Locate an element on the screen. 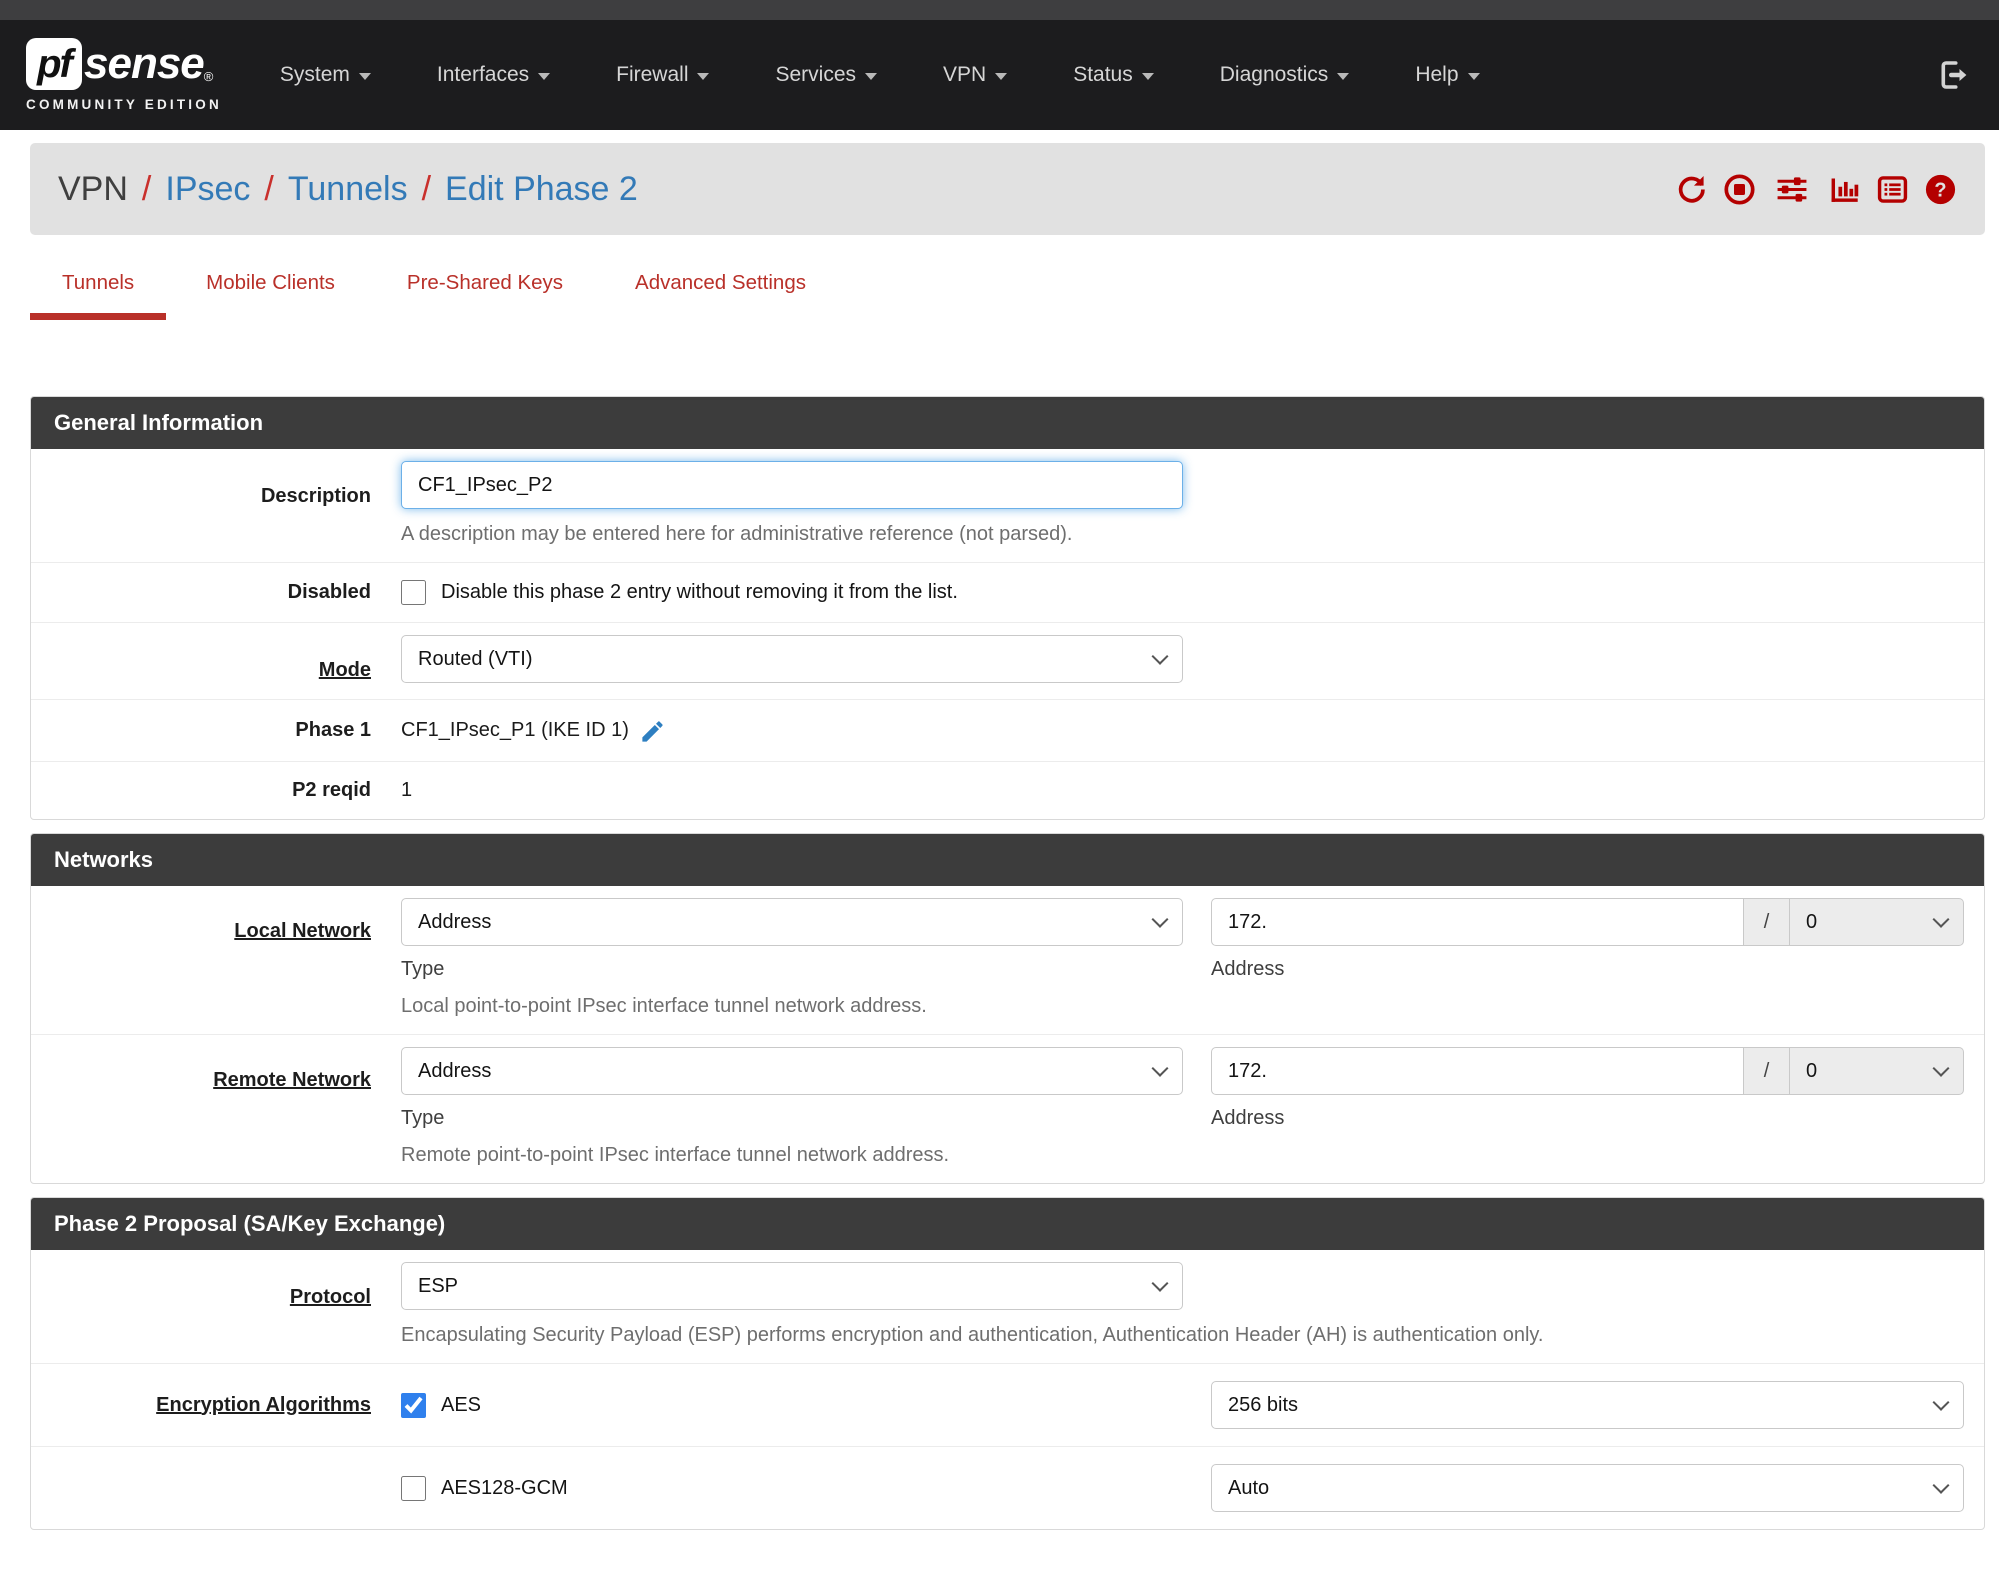  service-stop-icon is located at coordinates (1739, 189).